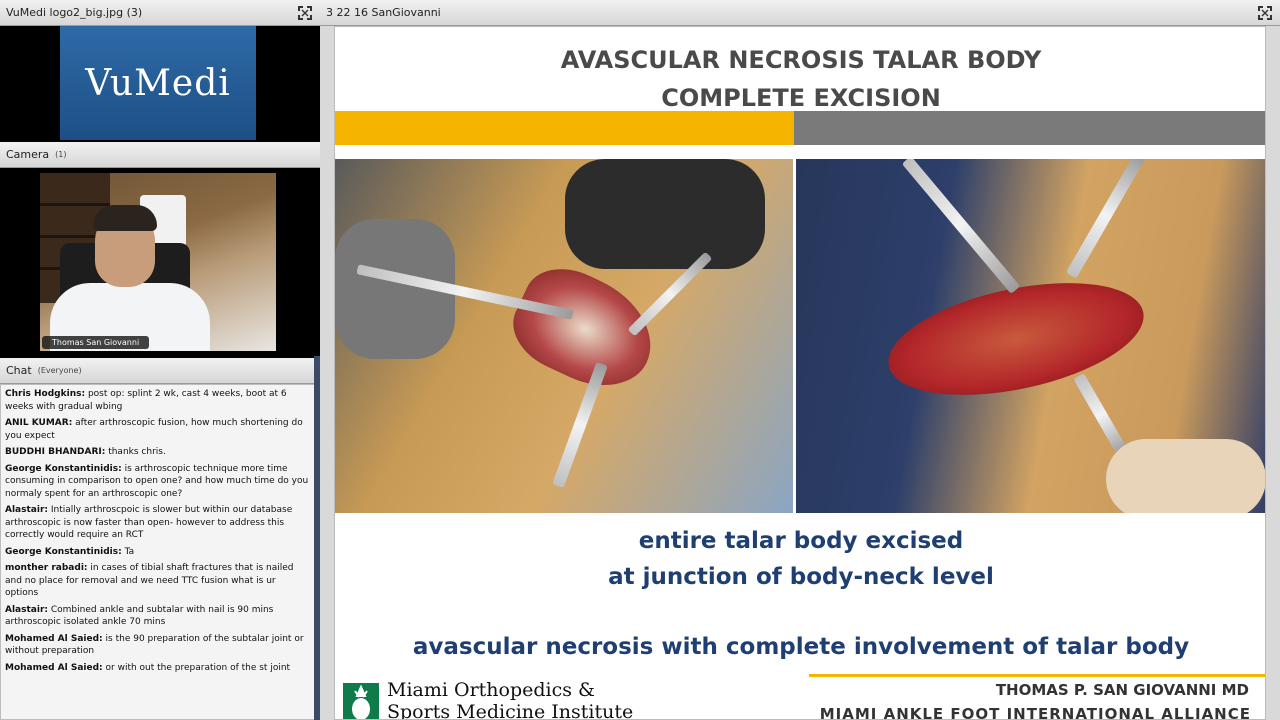  What do you see at coordinates (1037, 675) in the screenshot?
I see `footer-accent-line` at bounding box center [1037, 675].